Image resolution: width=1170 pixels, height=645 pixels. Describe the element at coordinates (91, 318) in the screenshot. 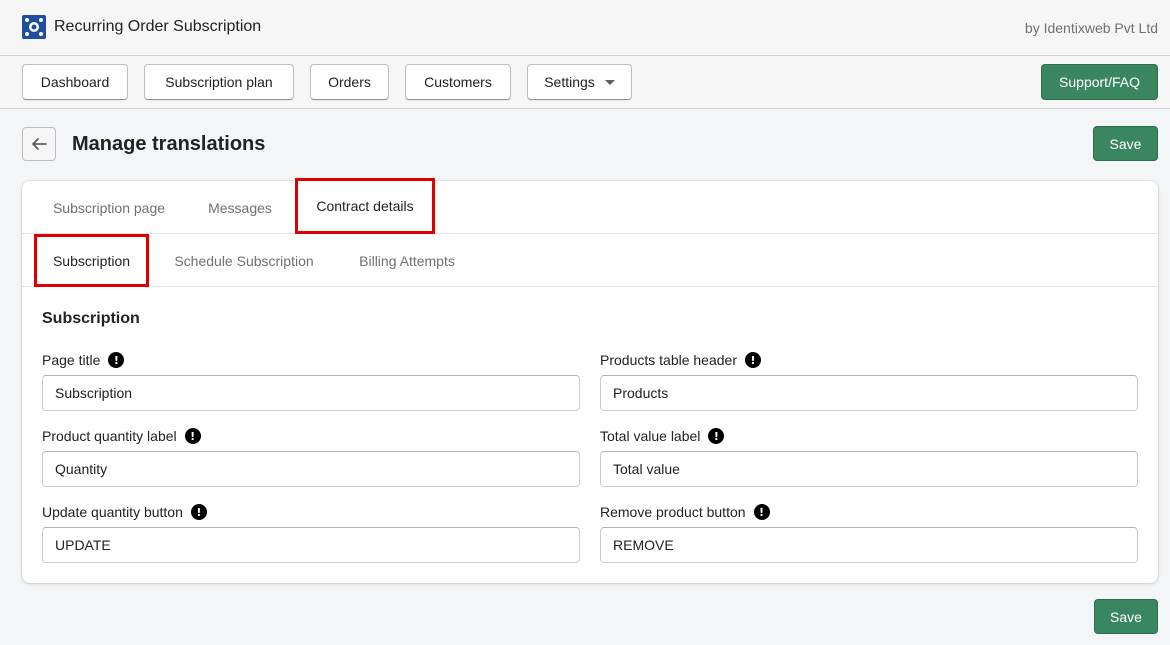

I see `section-title: Subscription` at that location.